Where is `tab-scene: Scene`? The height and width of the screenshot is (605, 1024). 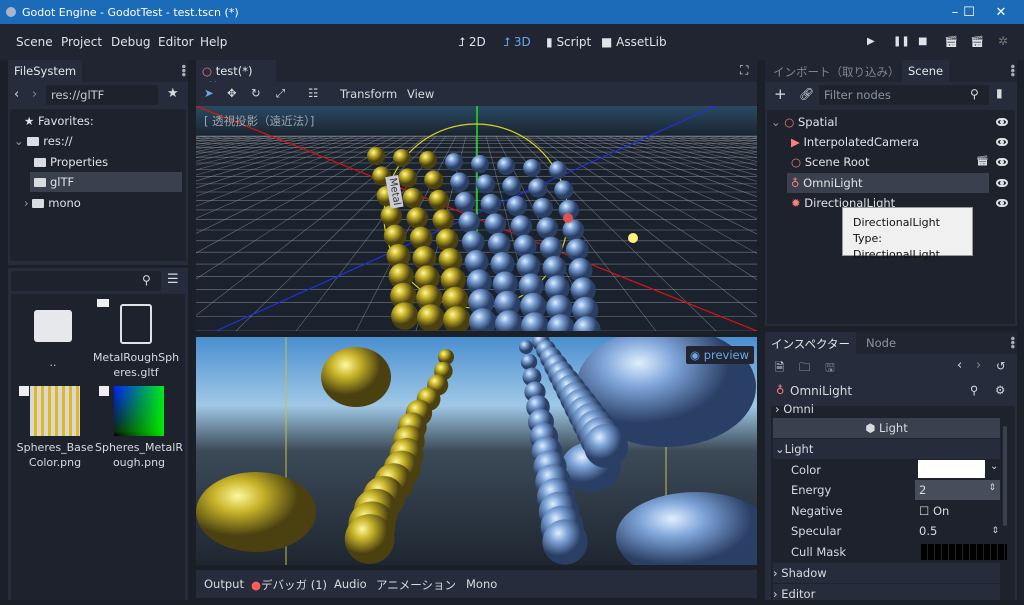
tab-scene: Scene is located at coordinates (926, 71).